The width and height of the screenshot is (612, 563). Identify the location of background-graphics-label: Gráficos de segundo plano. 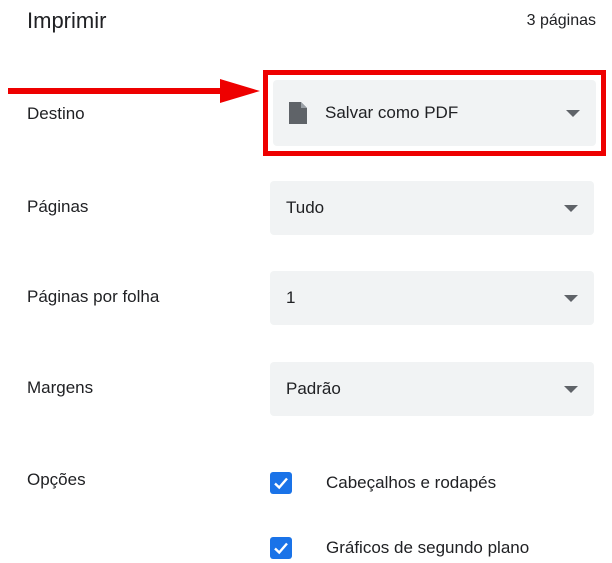
(428, 547).